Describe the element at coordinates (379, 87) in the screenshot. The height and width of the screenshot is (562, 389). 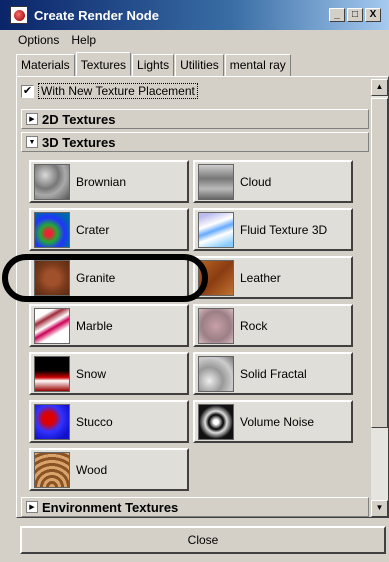
I see `scroll-up-arrow-icon: ▲` at that location.